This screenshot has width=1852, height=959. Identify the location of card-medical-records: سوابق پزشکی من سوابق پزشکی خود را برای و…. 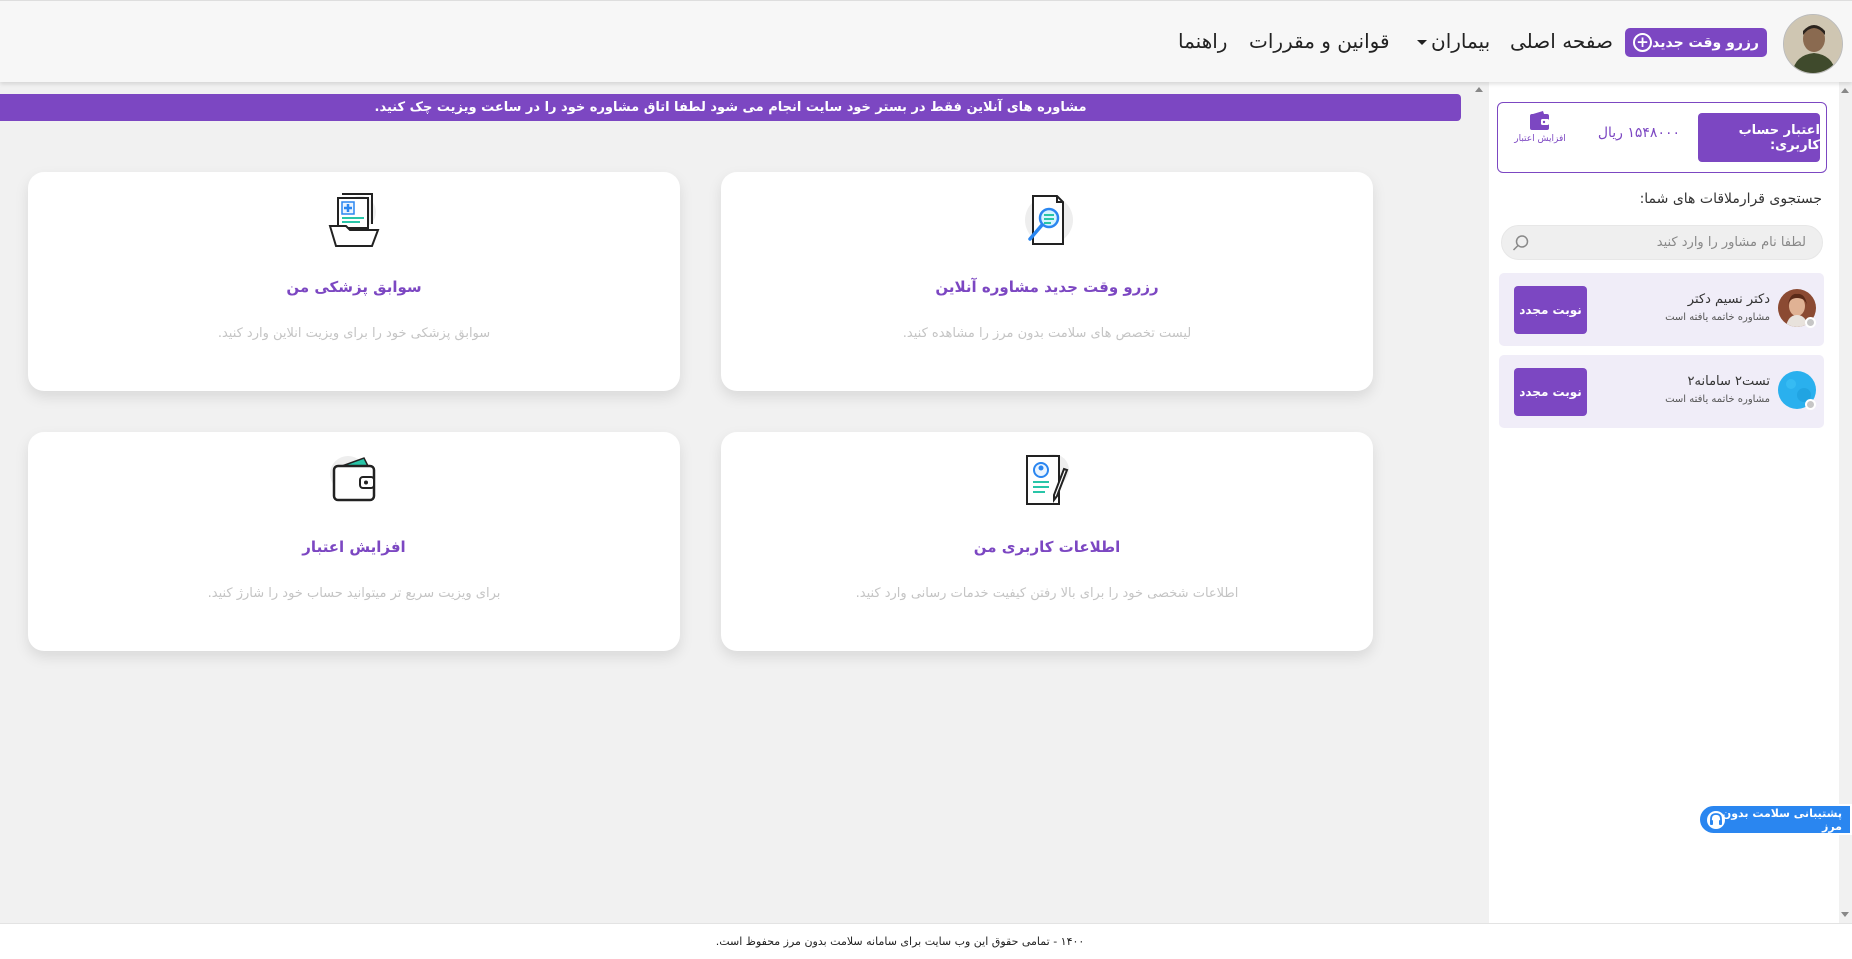
(354, 281).